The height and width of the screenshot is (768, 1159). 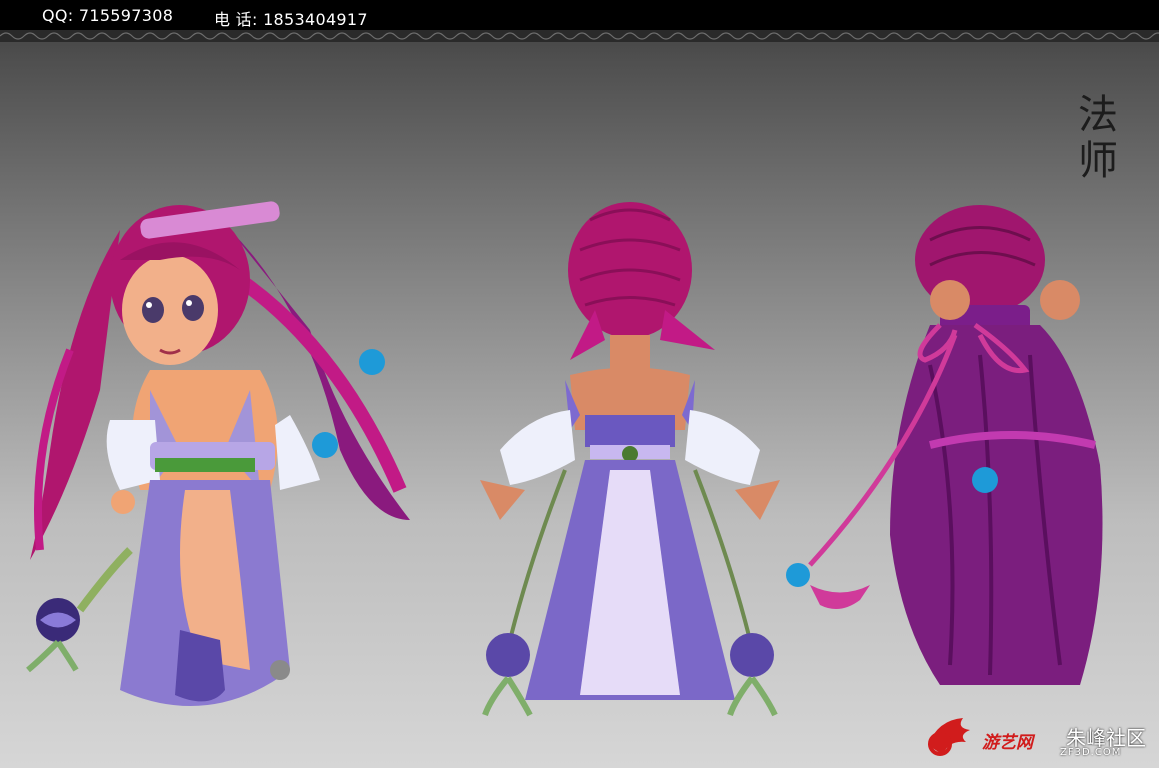 I want to click on decorative-border, so click(x=579, y=36).